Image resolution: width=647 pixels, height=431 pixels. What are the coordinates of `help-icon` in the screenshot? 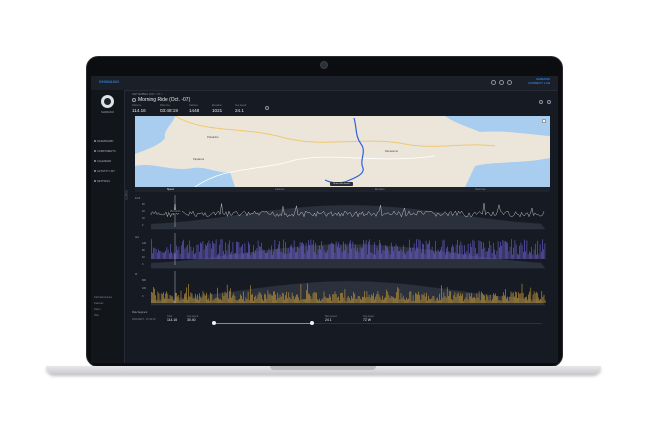 It's located at (501, 82).